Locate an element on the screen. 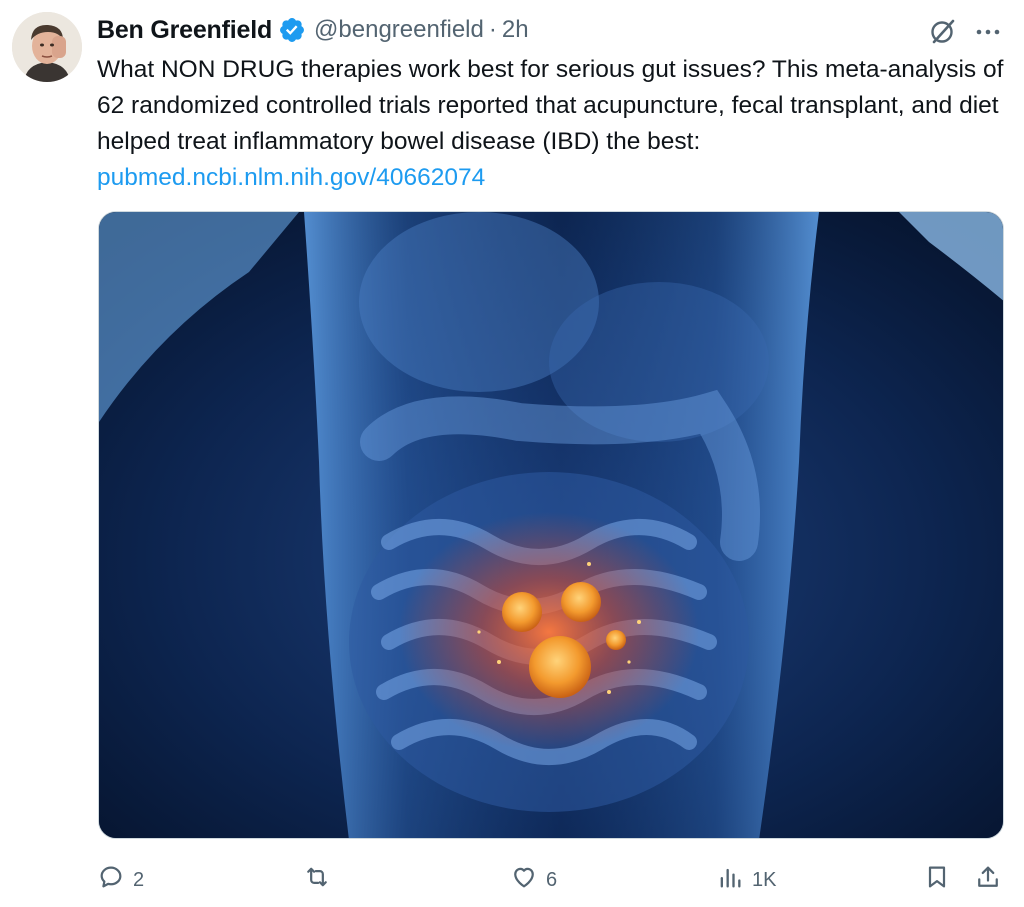 This screenshot has width=1024, height=907. verified-badge-icon is located at coordinates (292, 30).